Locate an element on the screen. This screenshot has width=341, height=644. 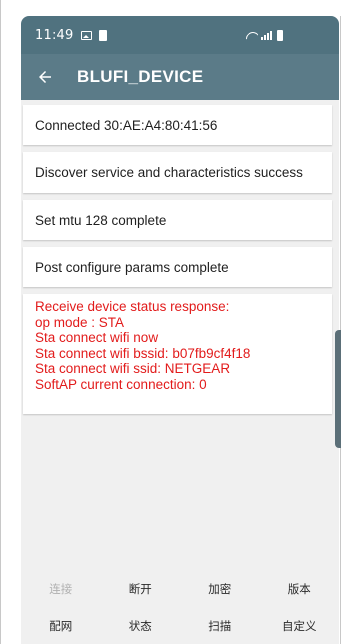
status-right-icons is located at coordinates (264, 35).